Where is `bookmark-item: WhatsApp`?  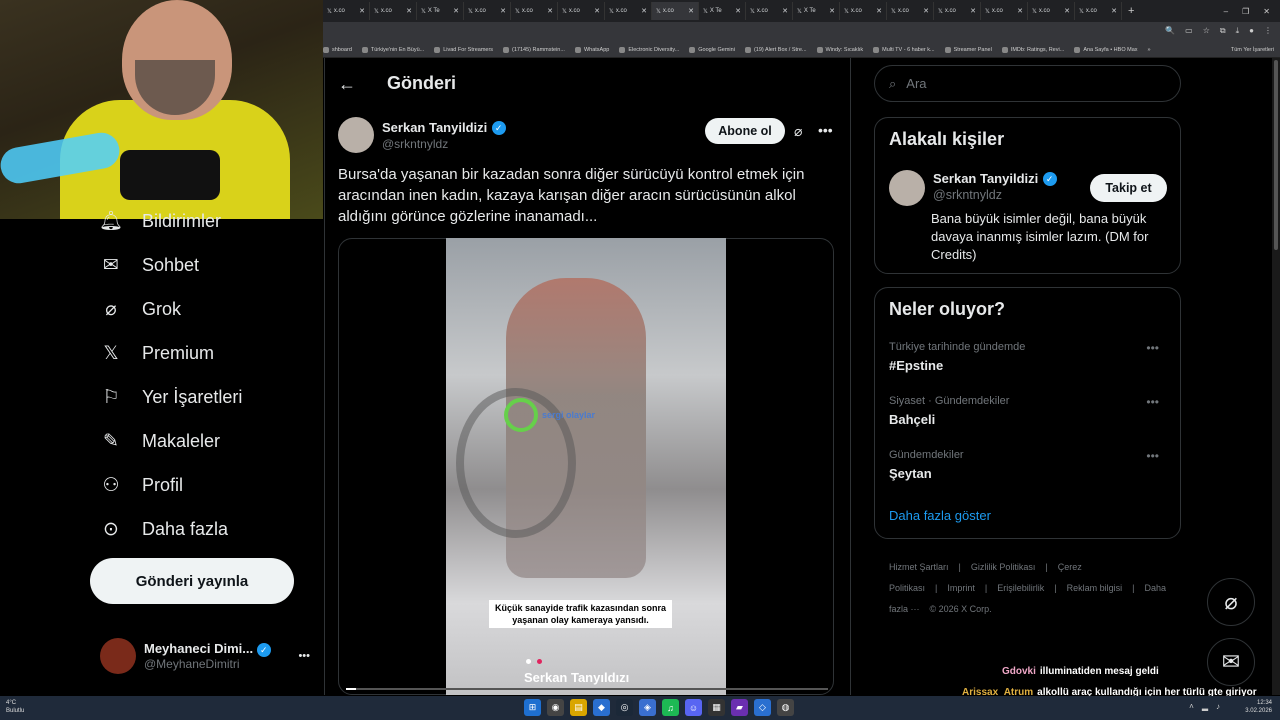 bookmark-item: WhatsApp is located at coordinates (591, 49).